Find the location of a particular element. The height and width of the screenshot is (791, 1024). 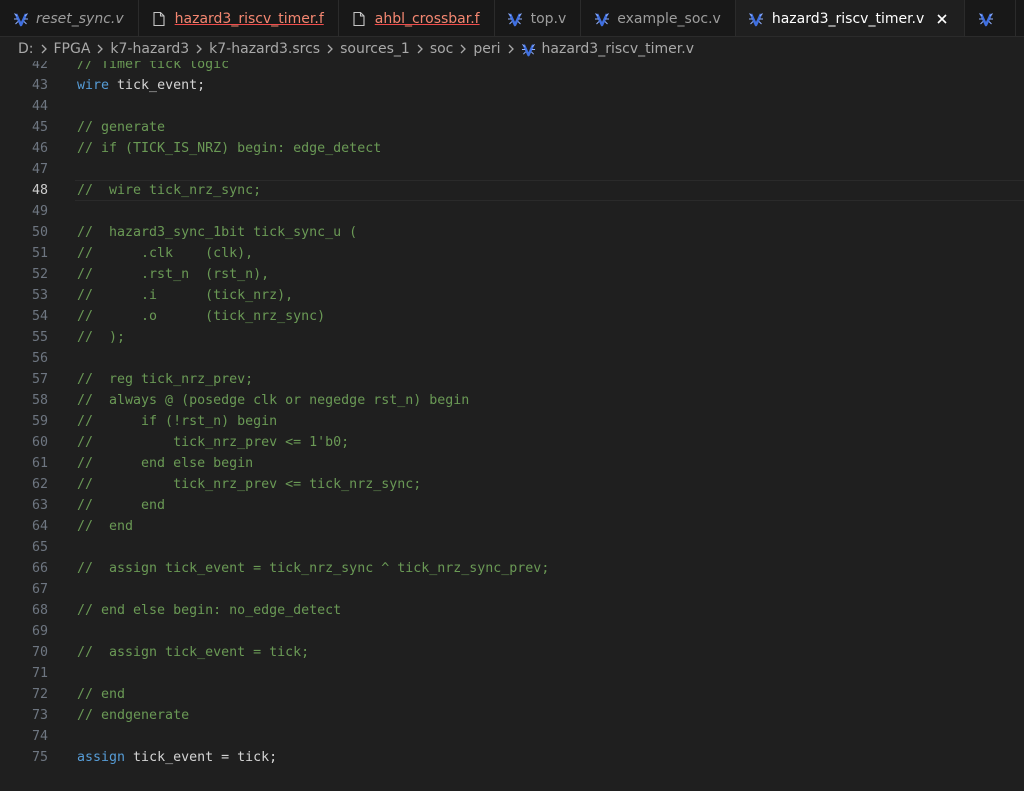

line-number: 42 is located at coordinates (39, 66).